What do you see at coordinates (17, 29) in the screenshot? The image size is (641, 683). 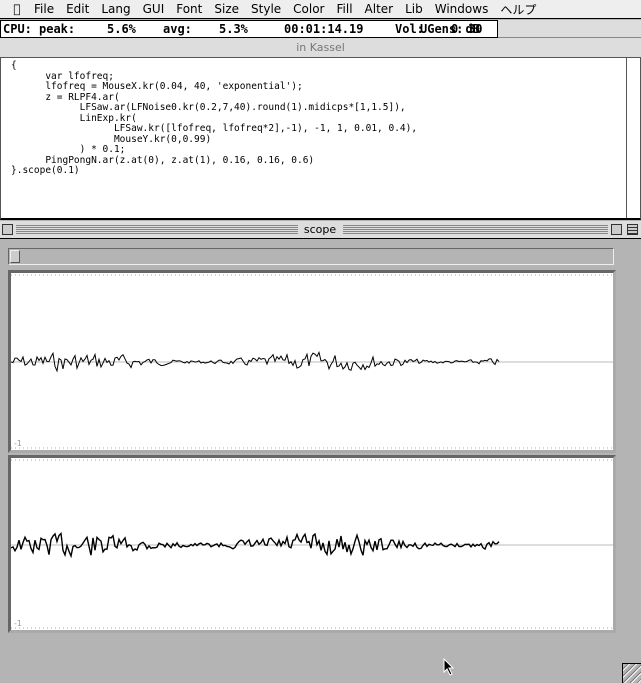 I see `cpu-label: CPU:` at bounding box center [17, 29].